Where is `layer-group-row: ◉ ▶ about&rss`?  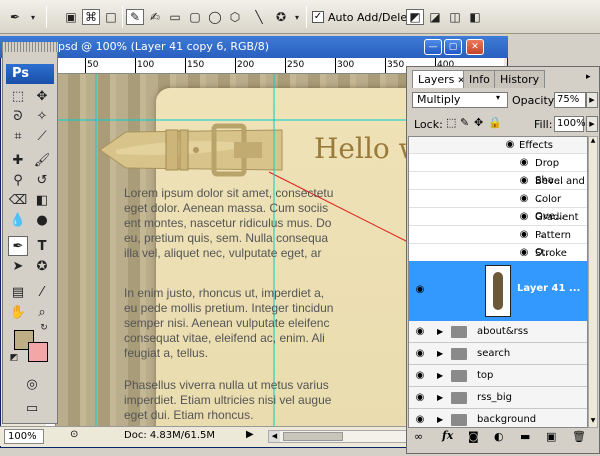 layer-group-row: ◉ ▶ about&rss is located at coordinates (498, 332).